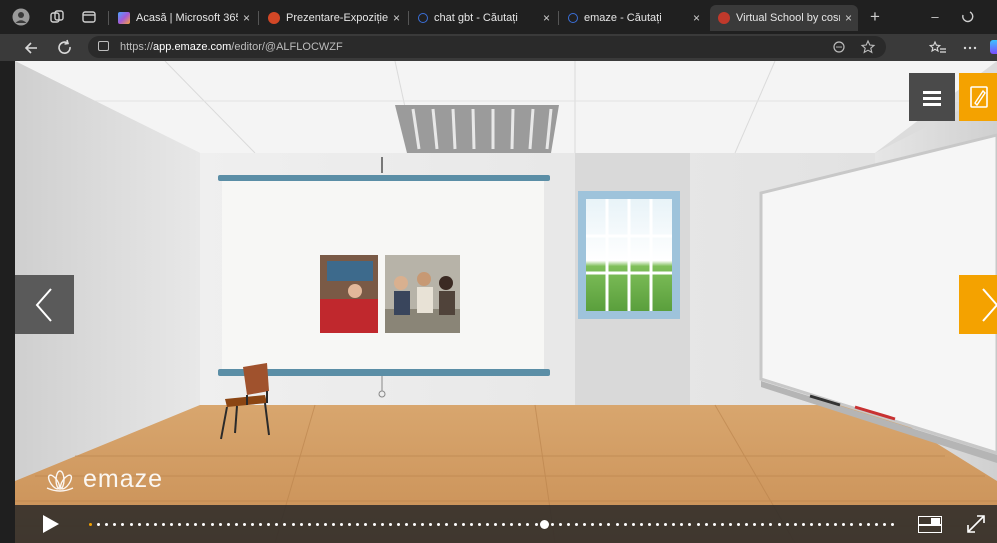 The height and width of the screenshot is (543, 997). I want to click on new-tab-button: +, so click(875, 17).